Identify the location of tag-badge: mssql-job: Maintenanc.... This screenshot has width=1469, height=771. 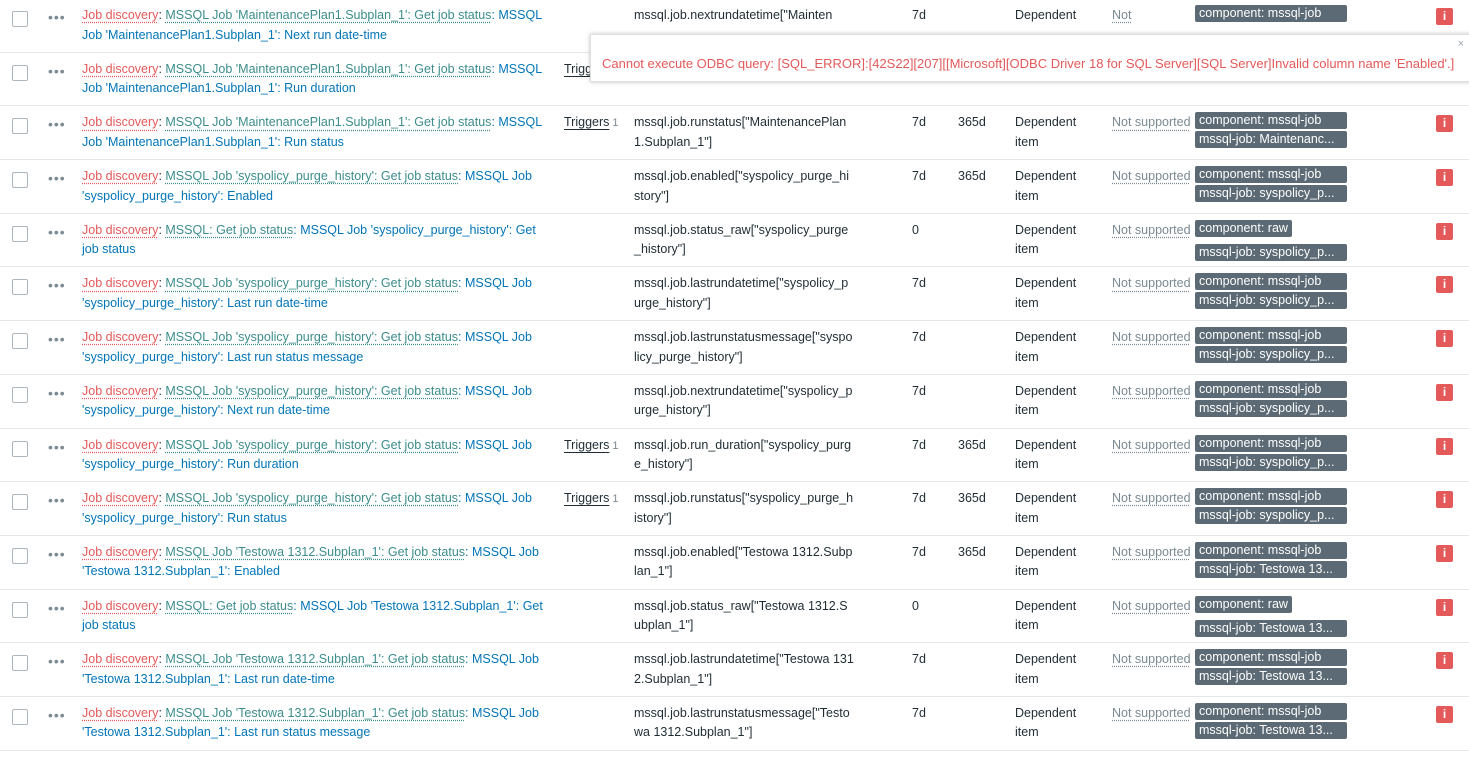
(1271, 140).